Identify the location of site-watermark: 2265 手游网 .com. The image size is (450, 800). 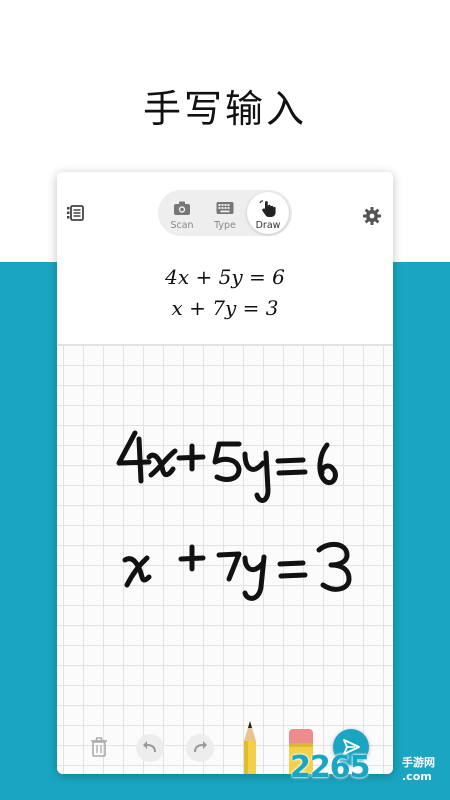
(370, 771).